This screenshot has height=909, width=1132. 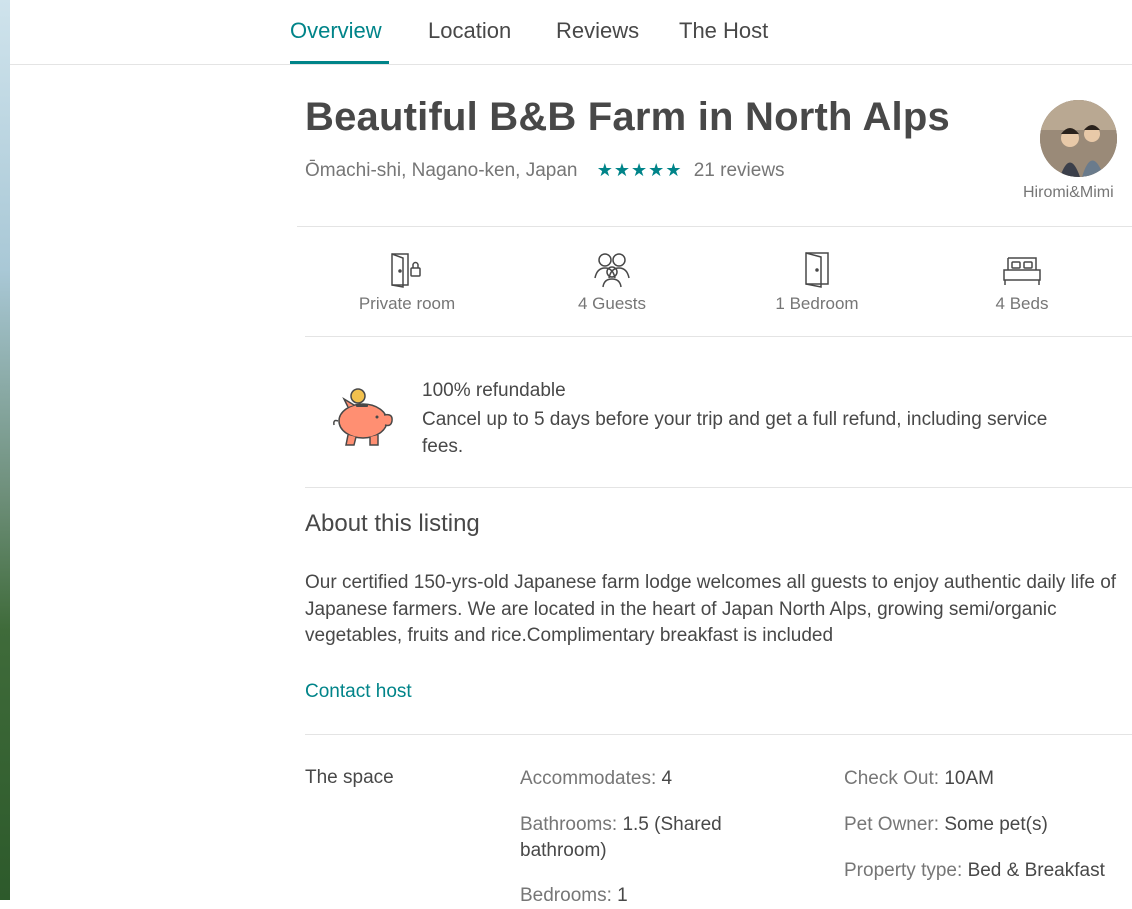 What do you see at coordinates (336, 31) in the screenshot?
I see `tab-overview: Overview` at bounding box center [336, 31].